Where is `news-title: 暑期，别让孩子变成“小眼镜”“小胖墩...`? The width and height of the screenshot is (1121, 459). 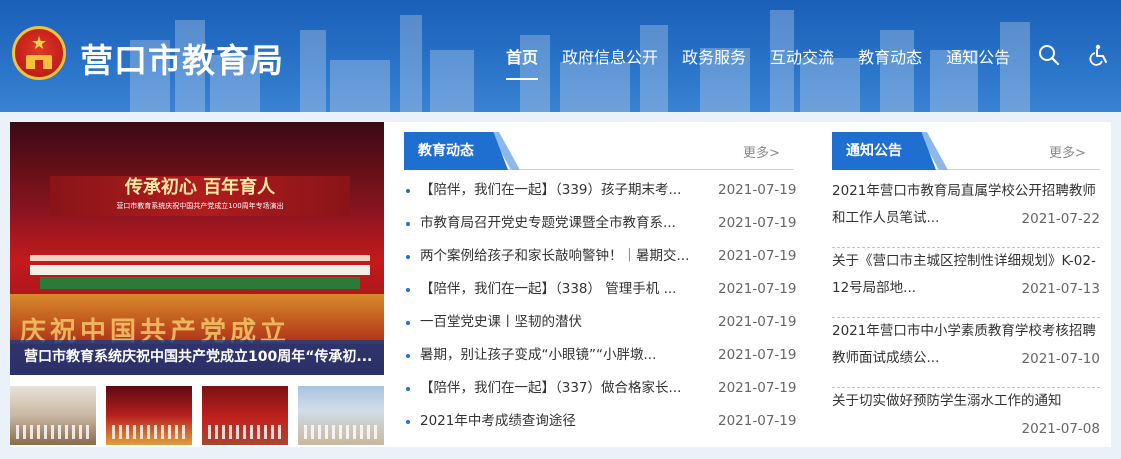 news-title: 暑期，别让孩子变成“小眼镜”“小胖墩... is located at coordinates (560, 355).